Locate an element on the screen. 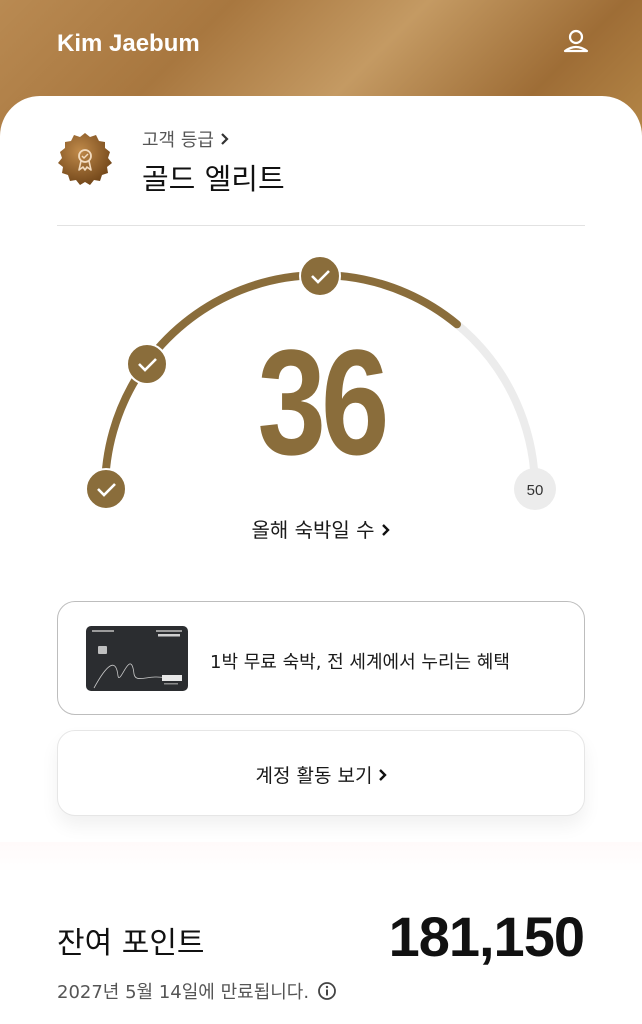 The image size is (642, 1024). tier-name: 골드 엘리트 is located at coordinates (213, 179).